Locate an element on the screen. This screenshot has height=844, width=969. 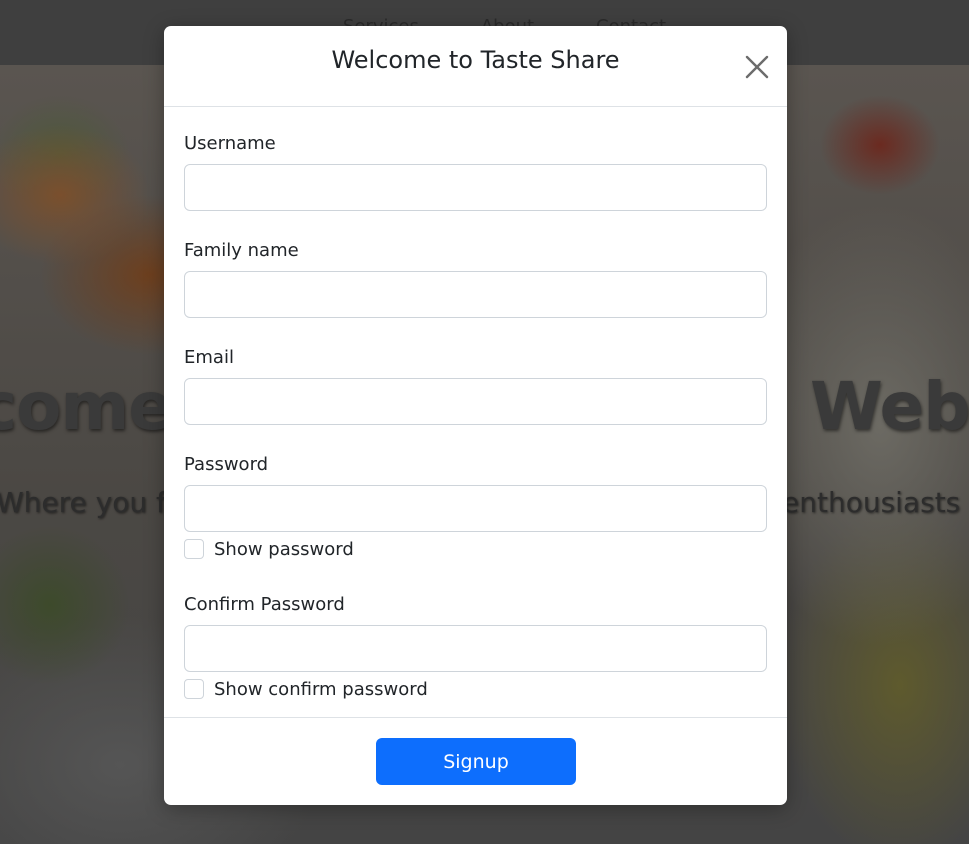
family-name-input is located at coordinates (475, 294).